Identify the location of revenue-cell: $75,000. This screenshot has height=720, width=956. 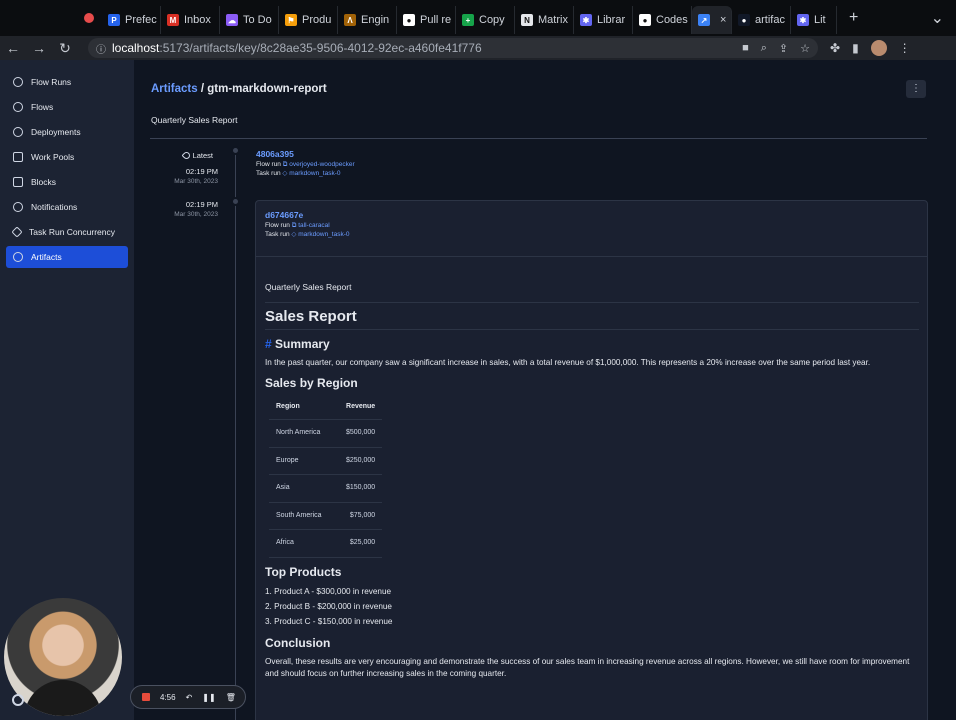
(361, 516).